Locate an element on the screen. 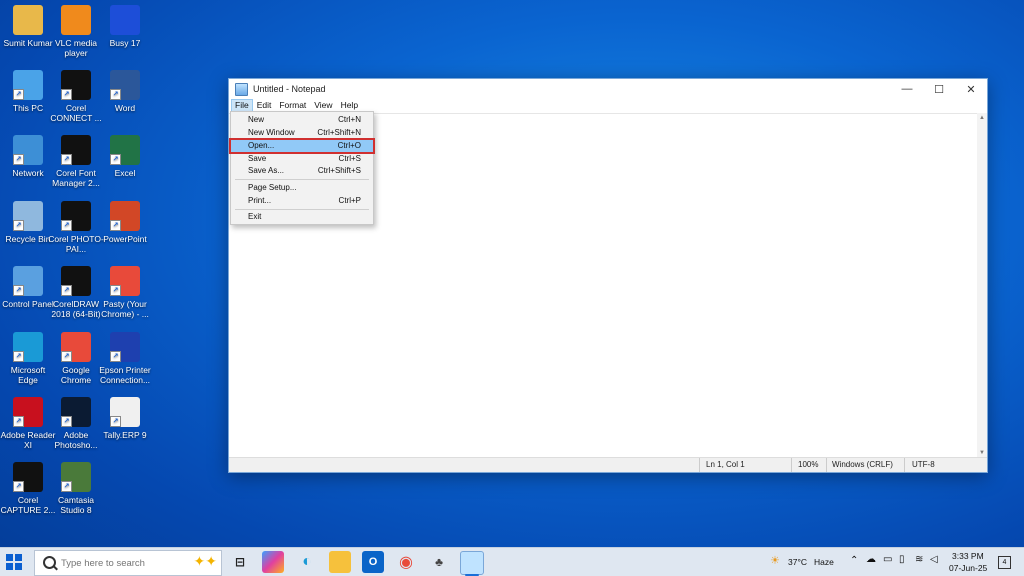 The height and width of the screenshot is (576, 1024). battery-icon: ▯ is located at coordinates (902, 559).